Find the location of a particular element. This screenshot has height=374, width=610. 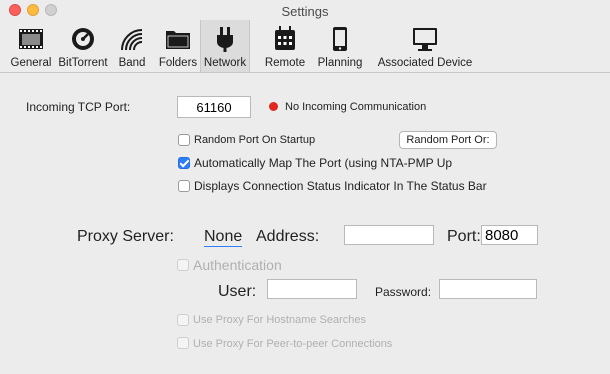

incoming-port-input is located at coordinates (214, 107).